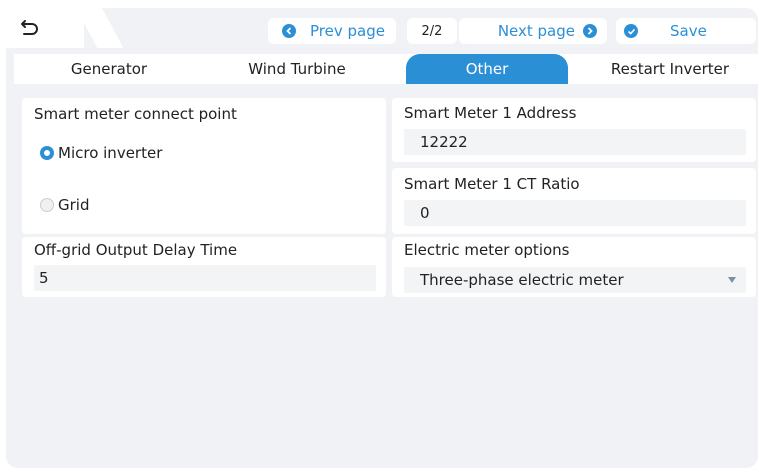 This screenshot has width=759, height=474. I want to click on tab-restart-inverter: Restart Inverter, so click(670, 69).